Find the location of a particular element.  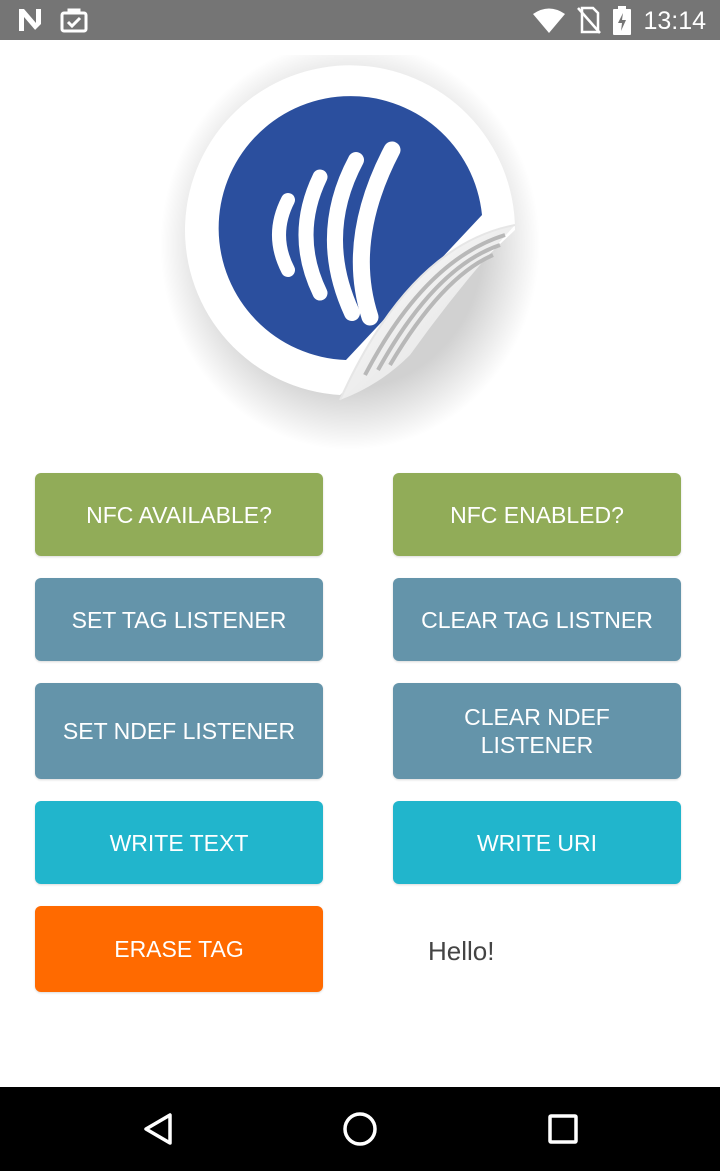

status-time: 13:14 is located at coordinates (674, 21).